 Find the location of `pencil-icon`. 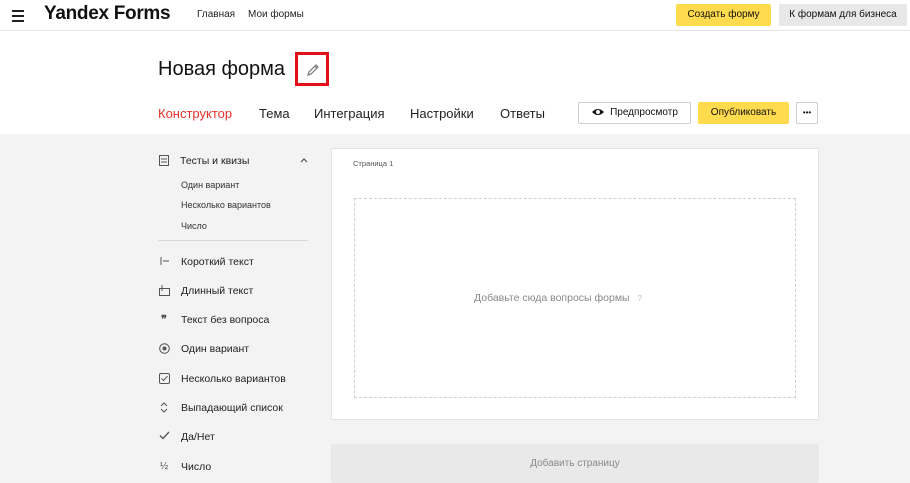

pencil-icon is located at coordinates (313, 70).